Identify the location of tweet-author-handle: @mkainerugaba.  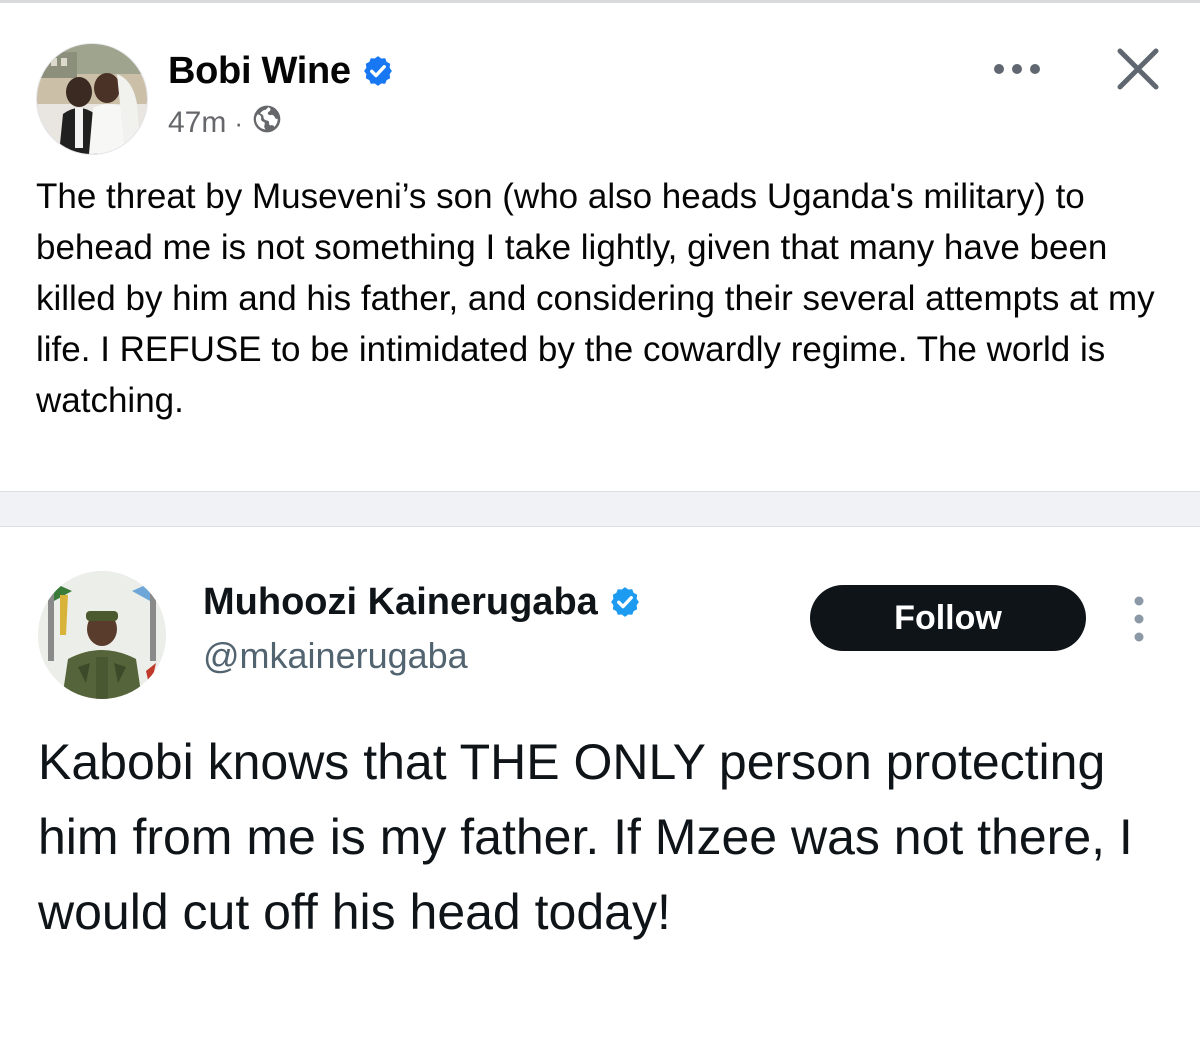
(335, 655).